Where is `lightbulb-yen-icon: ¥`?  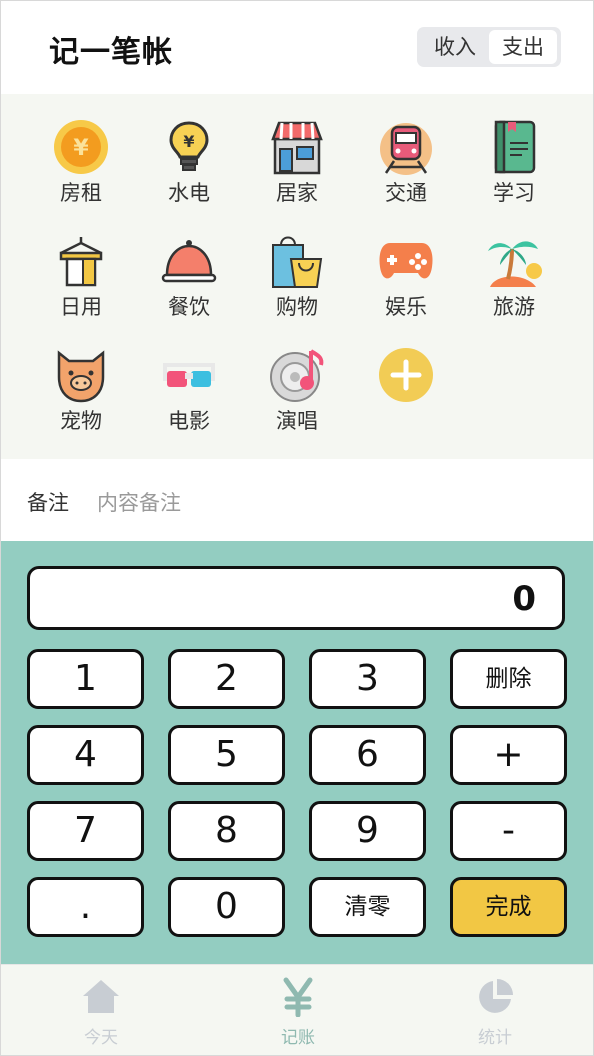
lightbulb-yen-icon: ¥ is located at coordinates (189, 146).